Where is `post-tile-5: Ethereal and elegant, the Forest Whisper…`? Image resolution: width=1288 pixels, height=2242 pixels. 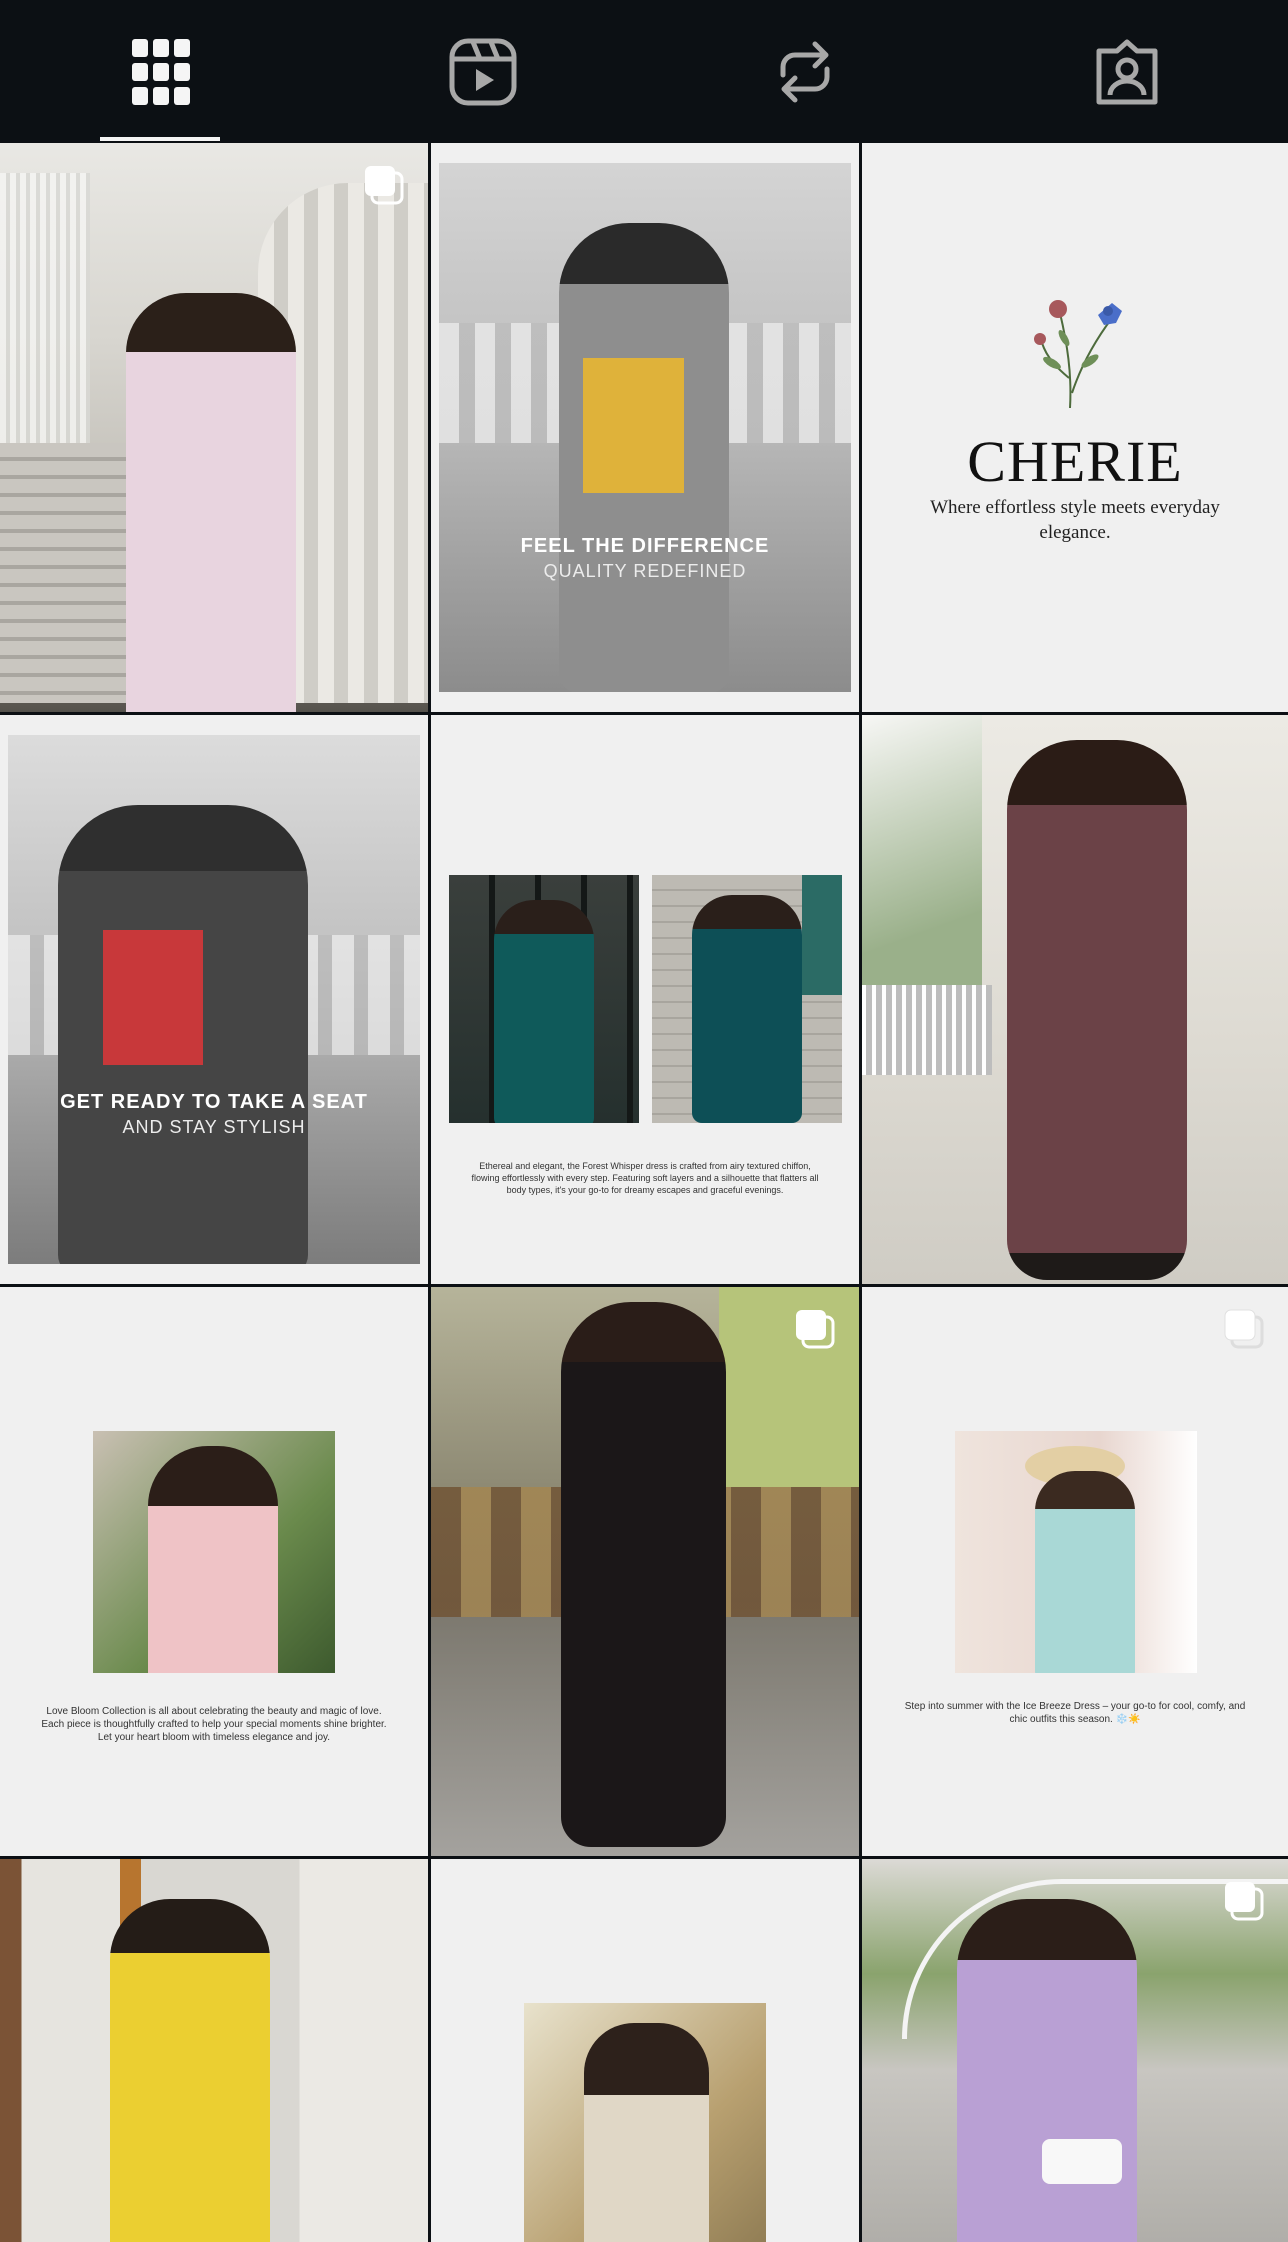
post-tile-5: Ethereal and elegant, the Forest Whisper… is located at coordinates (645, 999).